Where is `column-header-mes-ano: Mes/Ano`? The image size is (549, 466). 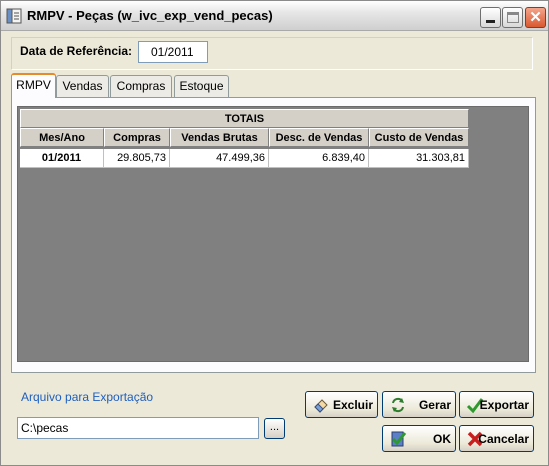 column-header-mes-ano: Mes/Ano is located at coordinates (62, 137).